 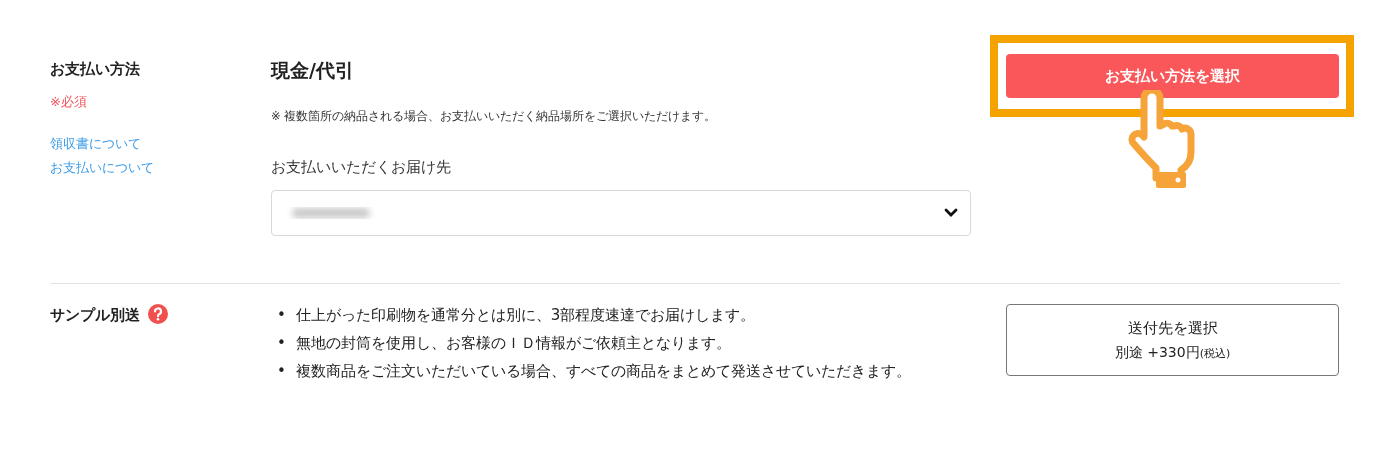 What do you see at coordinates (160, 144) in the screenshot?
I see `help-link: 領収書について` at bounding box center [160, 144].